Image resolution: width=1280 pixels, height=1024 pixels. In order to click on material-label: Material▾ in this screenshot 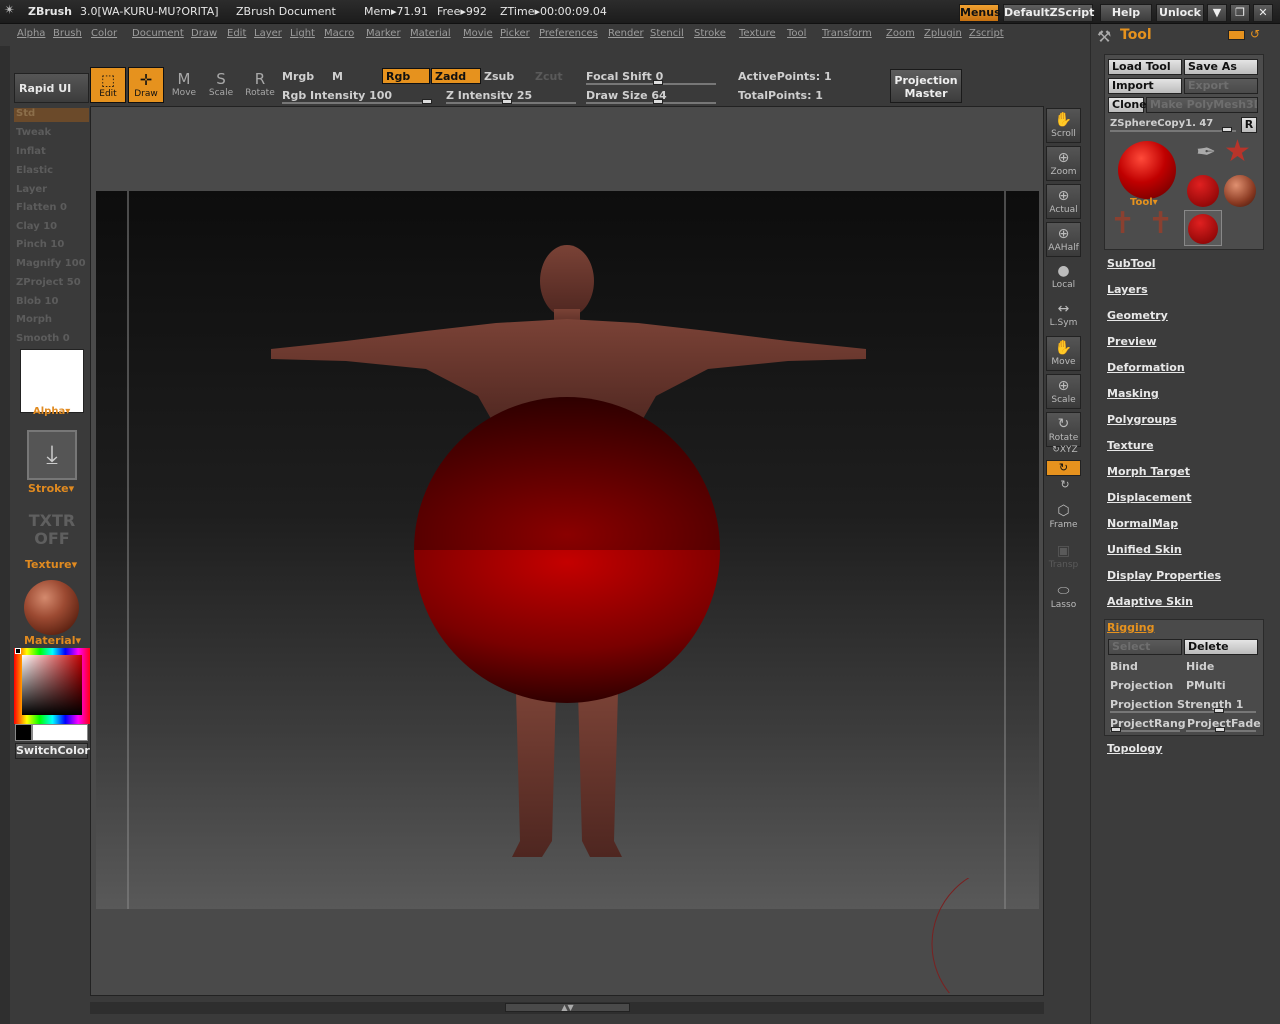, I will do `click(52, 640)`.